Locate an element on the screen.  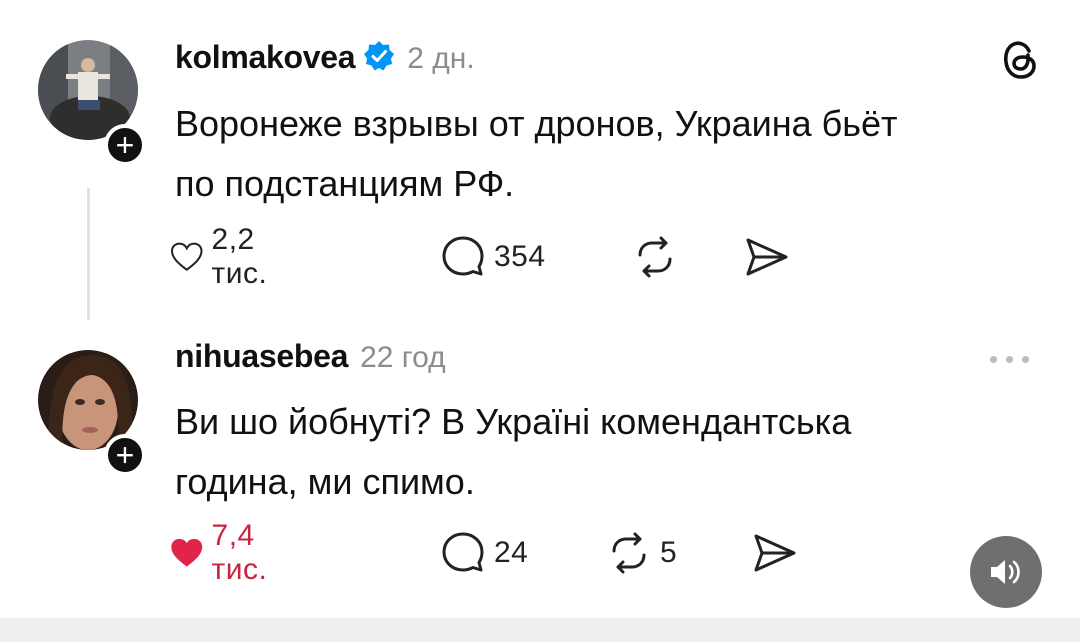
like-button: 7,4 тис. is located at coordinates (227, 552).